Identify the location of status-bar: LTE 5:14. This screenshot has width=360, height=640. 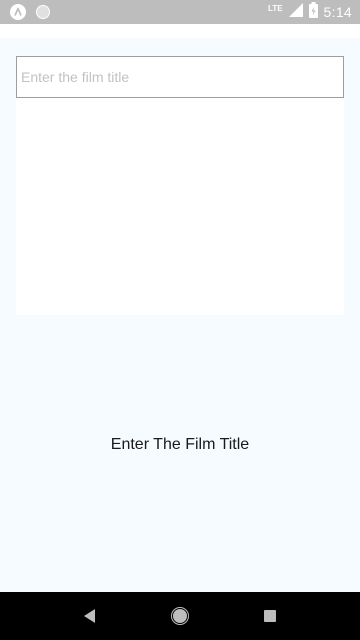
(180, 12).